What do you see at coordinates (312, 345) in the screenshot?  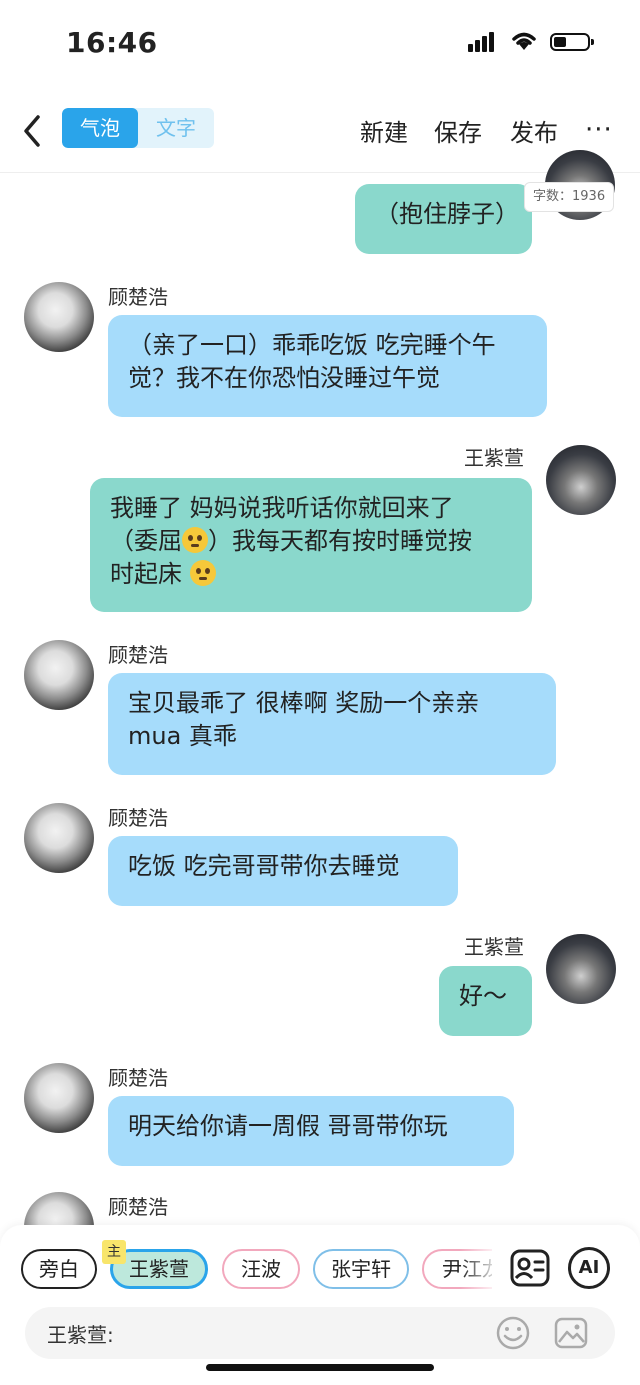 I see `message-text: （亲了一口）乖乖吃饭 吃完睡个午` at bounding box center [312, 345].